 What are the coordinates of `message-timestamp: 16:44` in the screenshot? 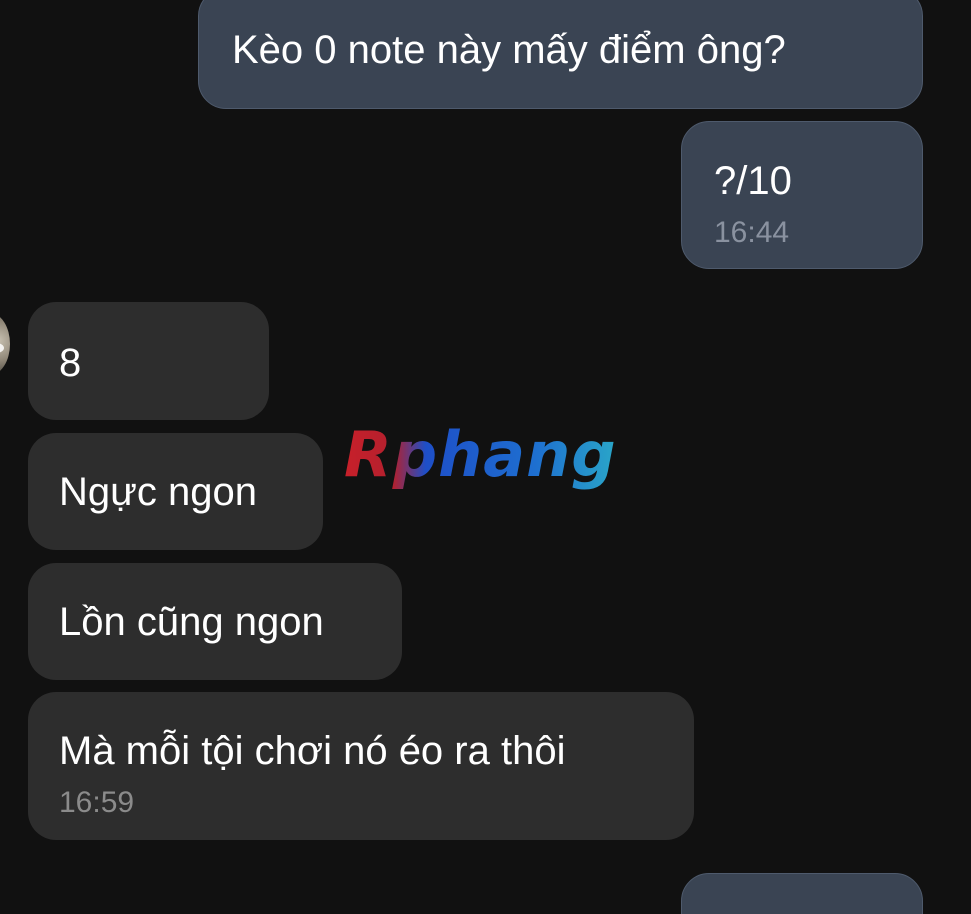 It's located at (752, 232).